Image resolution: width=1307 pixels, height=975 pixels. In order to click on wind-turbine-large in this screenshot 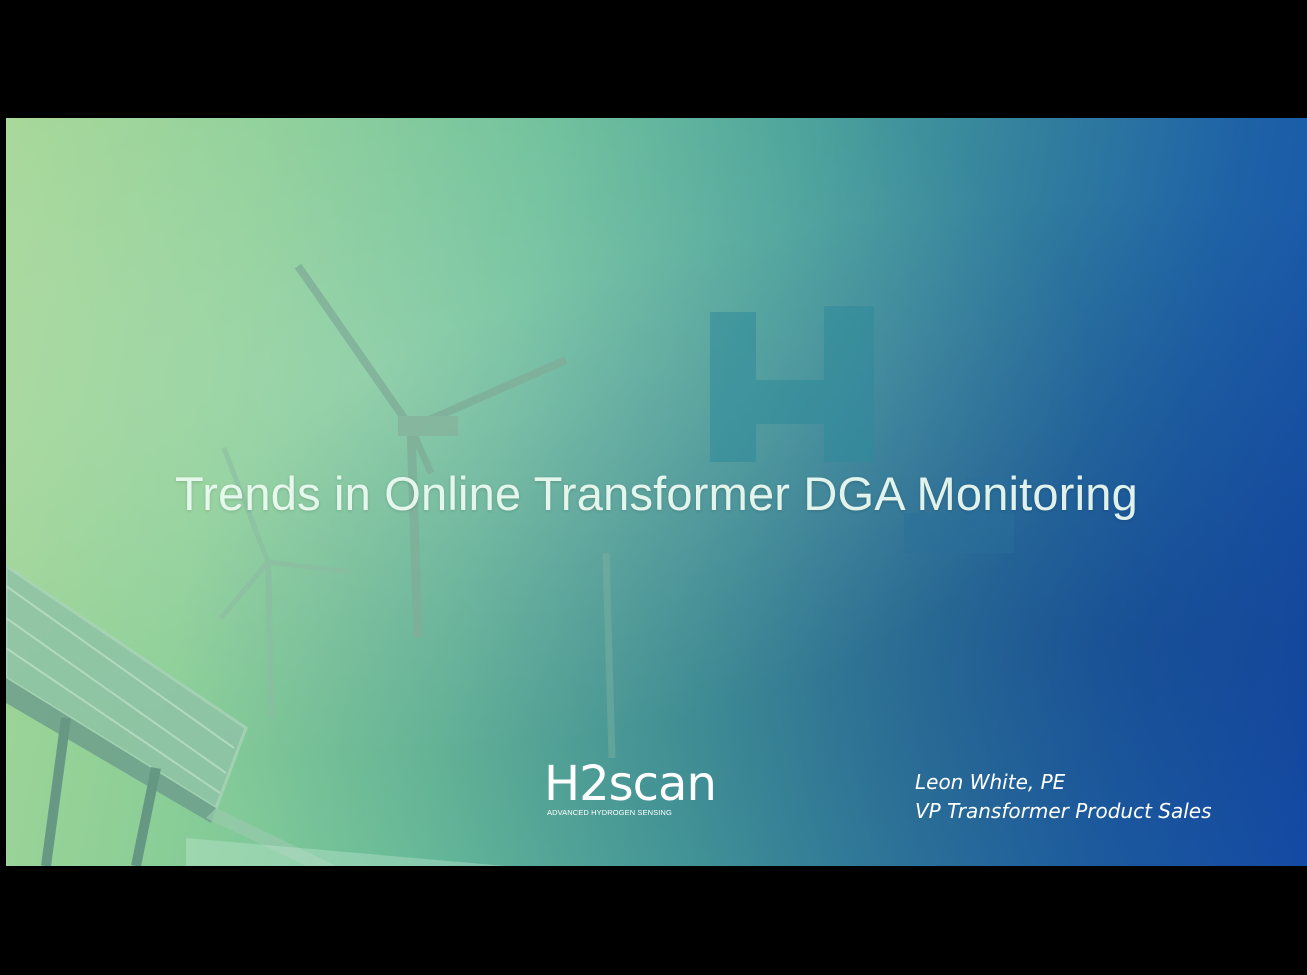, I will do `click(431, 451)`.